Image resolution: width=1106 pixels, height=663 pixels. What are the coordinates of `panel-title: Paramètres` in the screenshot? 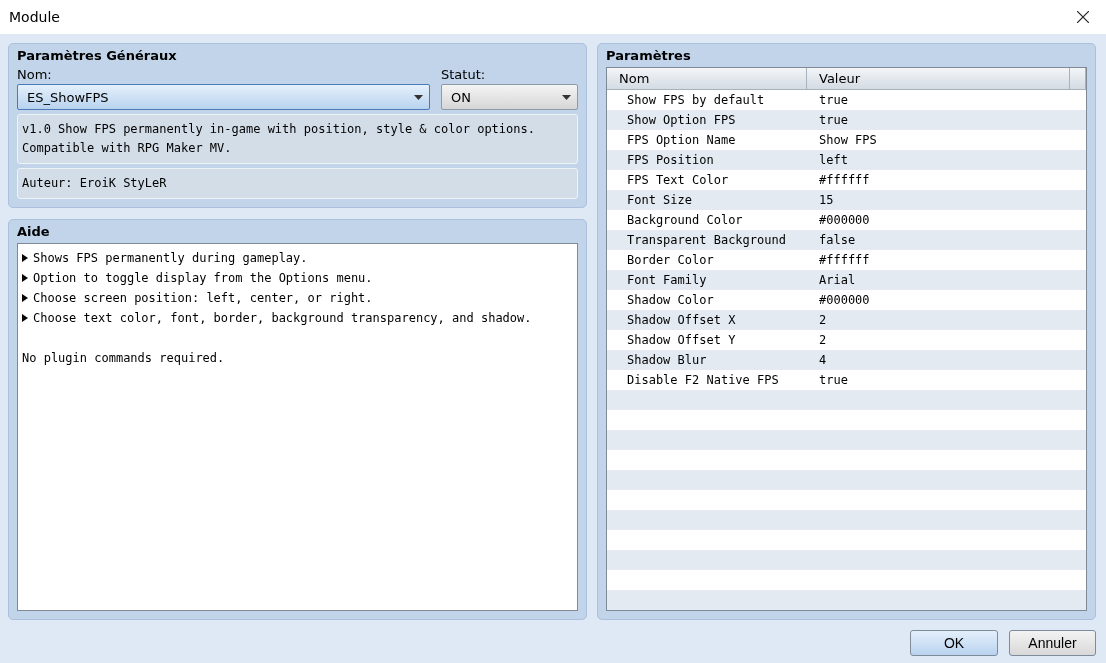 It's located at (649, 55).